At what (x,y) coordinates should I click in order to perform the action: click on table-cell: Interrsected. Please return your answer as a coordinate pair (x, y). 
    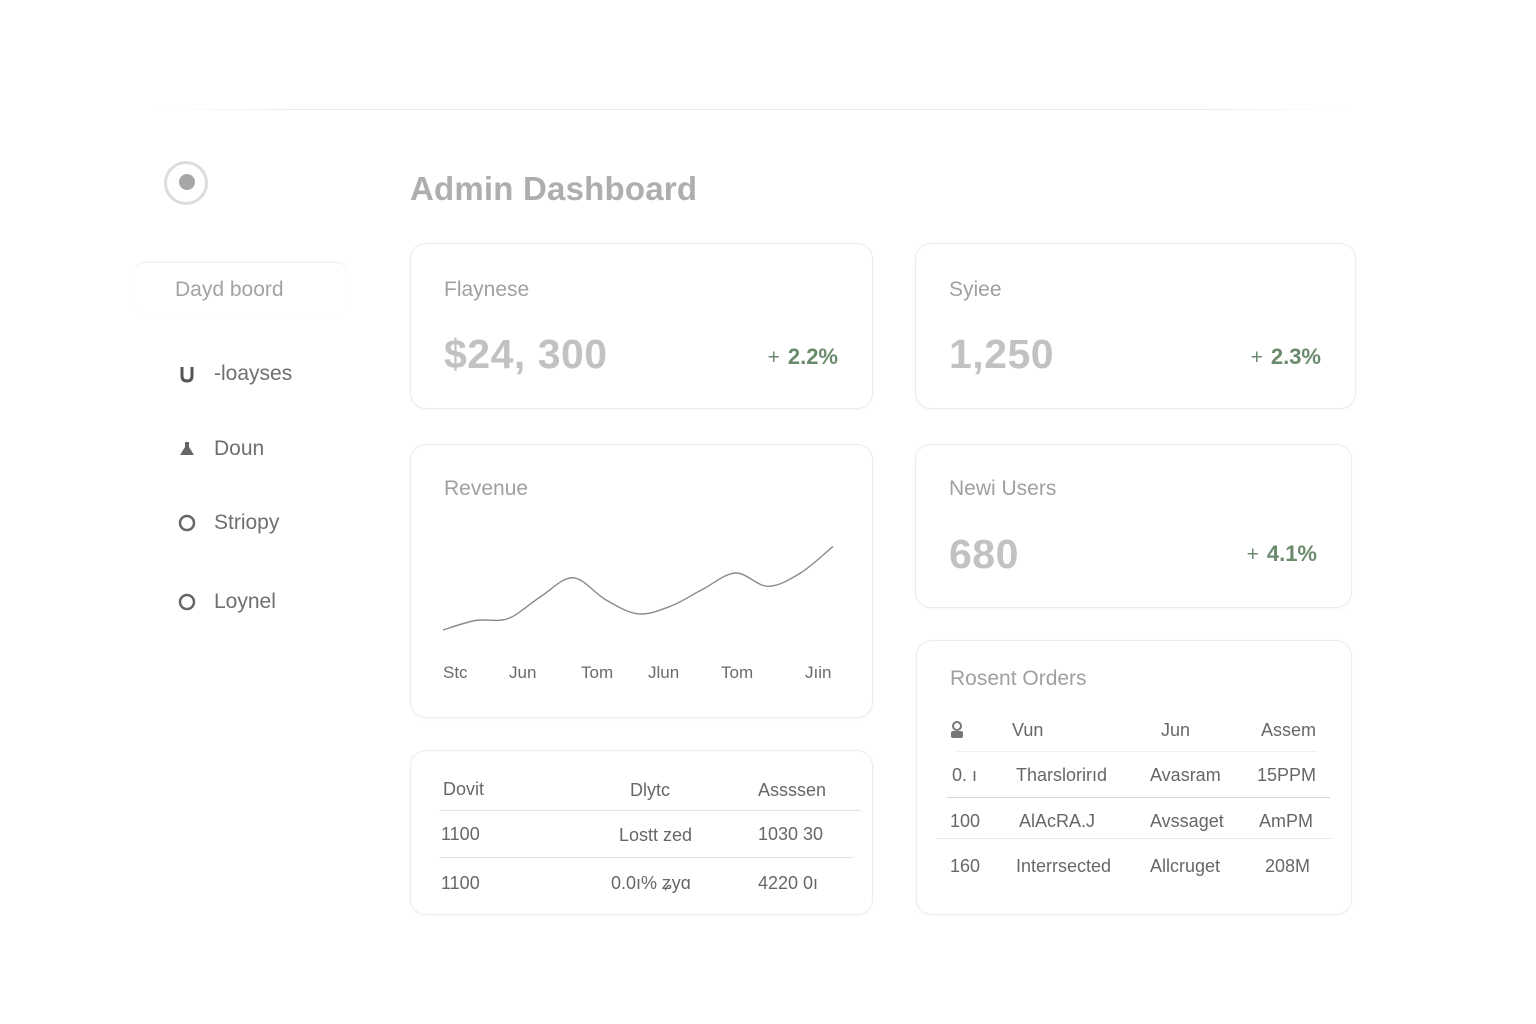
    Looking at the image, I should click on (1064, 866).